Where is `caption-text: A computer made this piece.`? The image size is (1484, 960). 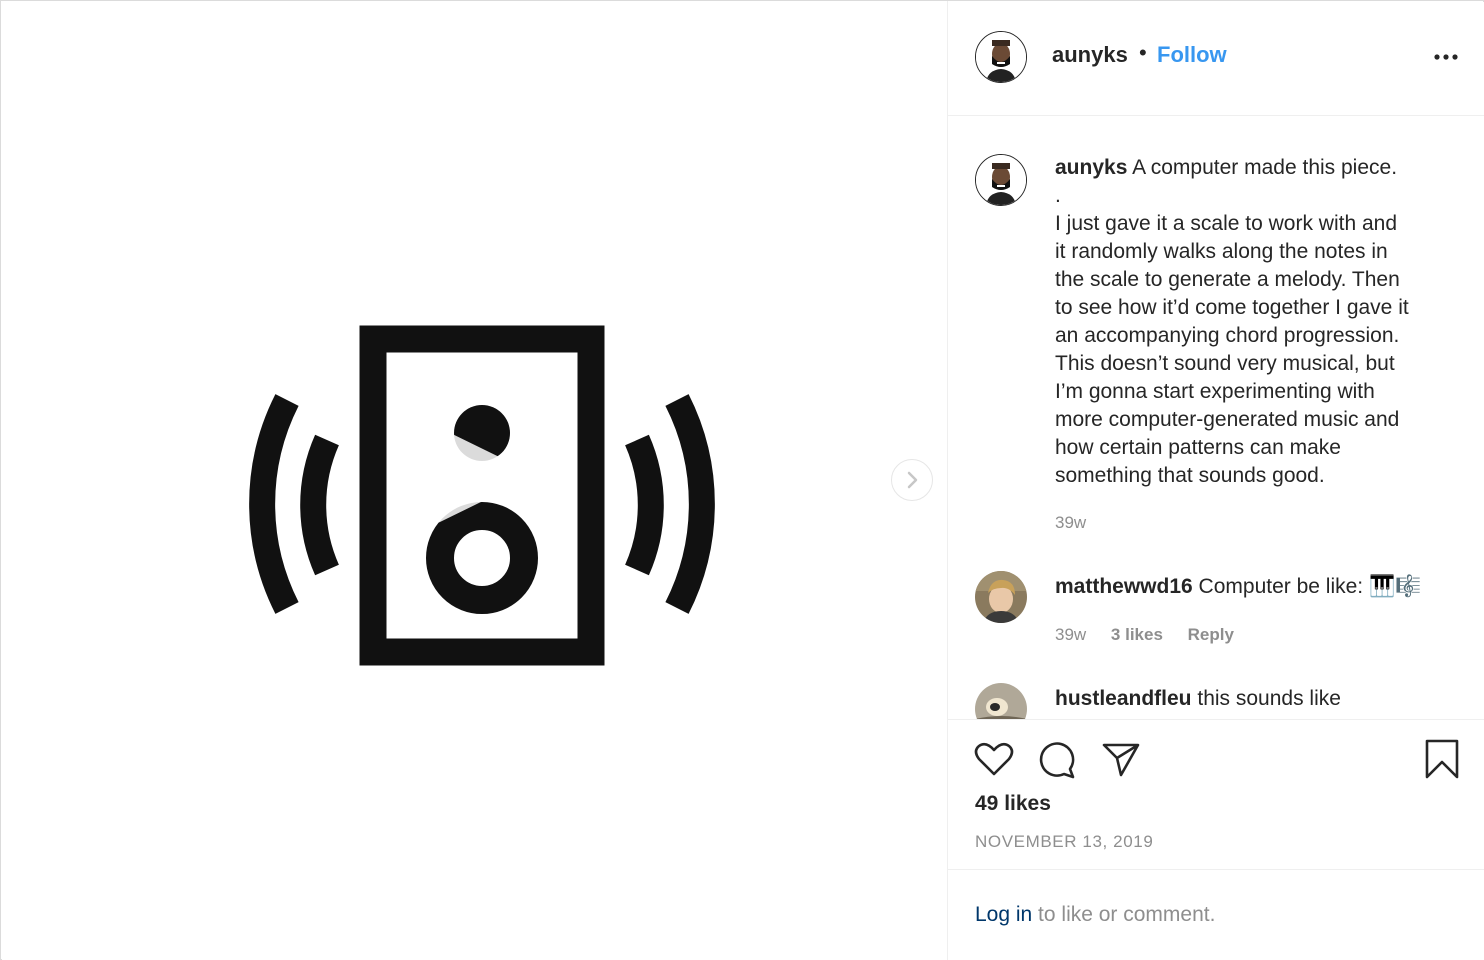
caption-text: A computer made this piece. is located at coordinates (1265, 167).